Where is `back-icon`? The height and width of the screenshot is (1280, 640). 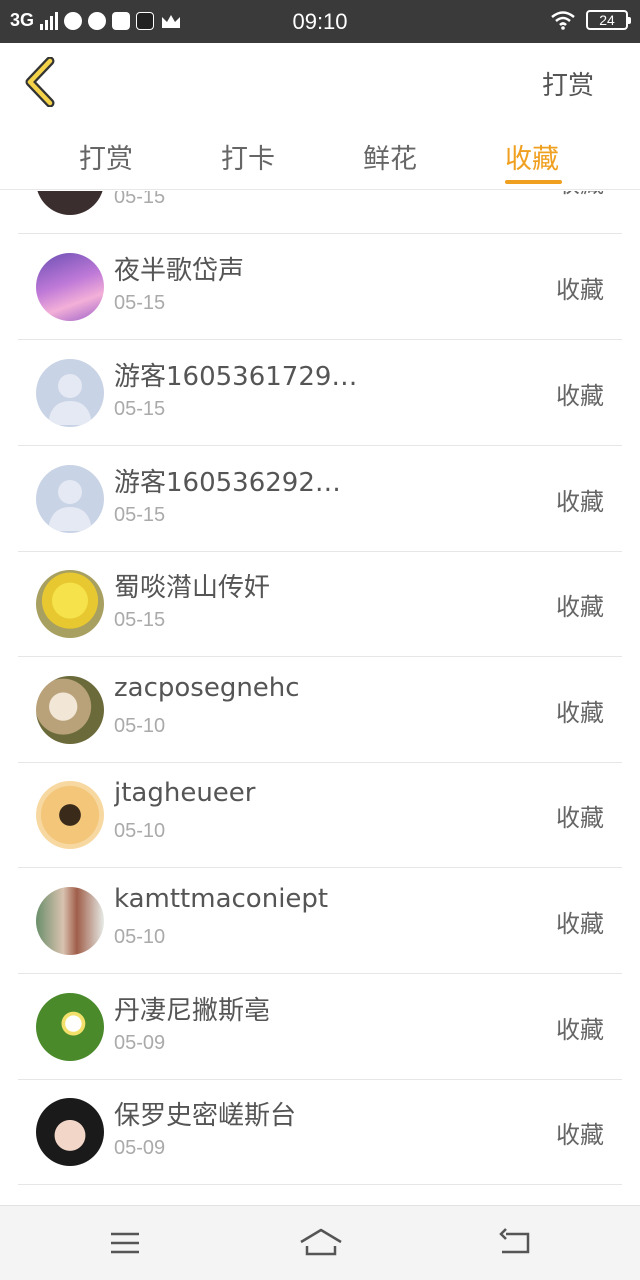
back-icon is located at coordinates (514, 1241).